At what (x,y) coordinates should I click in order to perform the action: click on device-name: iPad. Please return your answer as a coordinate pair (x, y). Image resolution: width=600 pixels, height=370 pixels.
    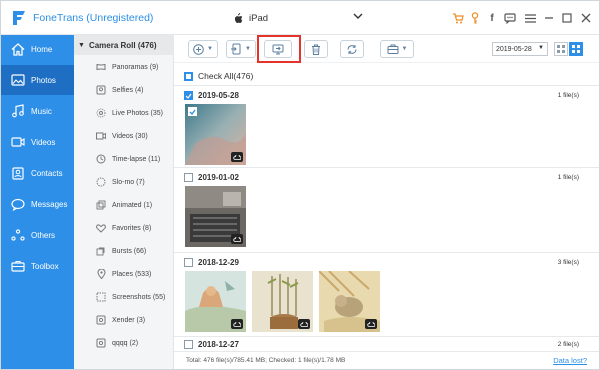
    Looking at the image, I should click on (259, 18).